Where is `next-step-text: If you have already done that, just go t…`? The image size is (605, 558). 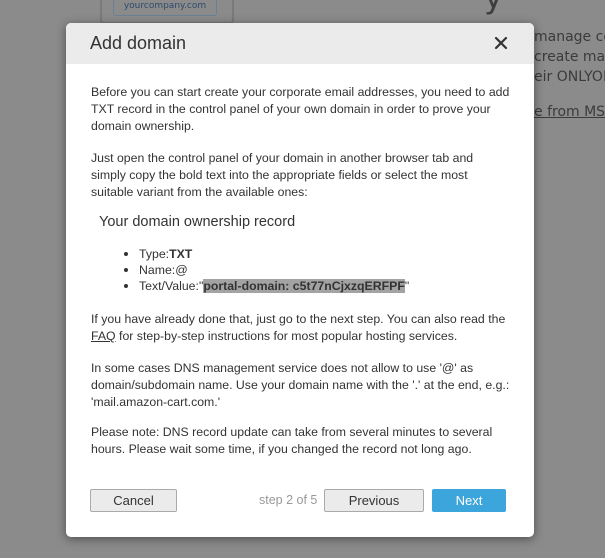 next-step-text: If you have already done that, just go t… is located at coordinates (301, 328).